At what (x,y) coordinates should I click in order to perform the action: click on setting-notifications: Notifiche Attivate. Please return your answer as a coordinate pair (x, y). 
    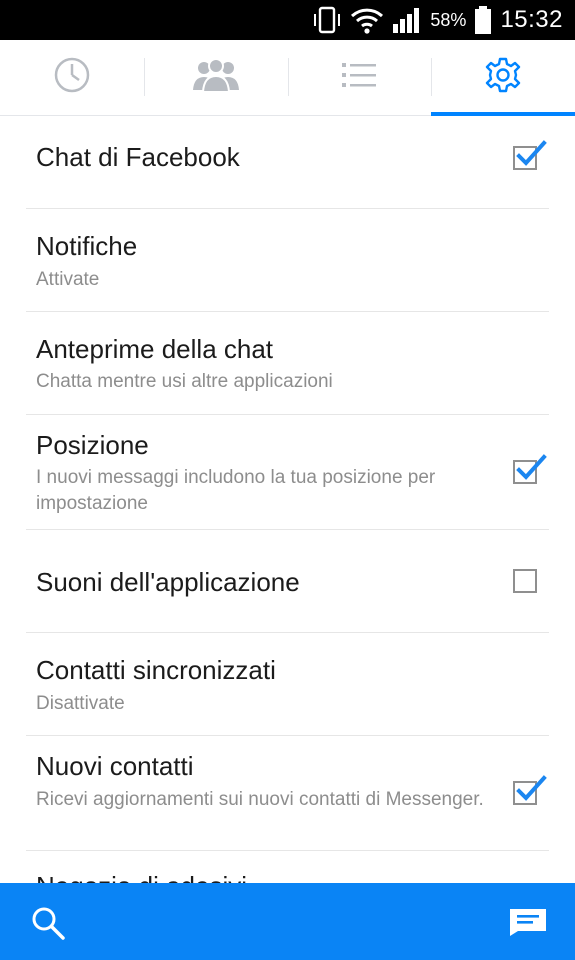
    Looking at the image, I should click on (287, 260).